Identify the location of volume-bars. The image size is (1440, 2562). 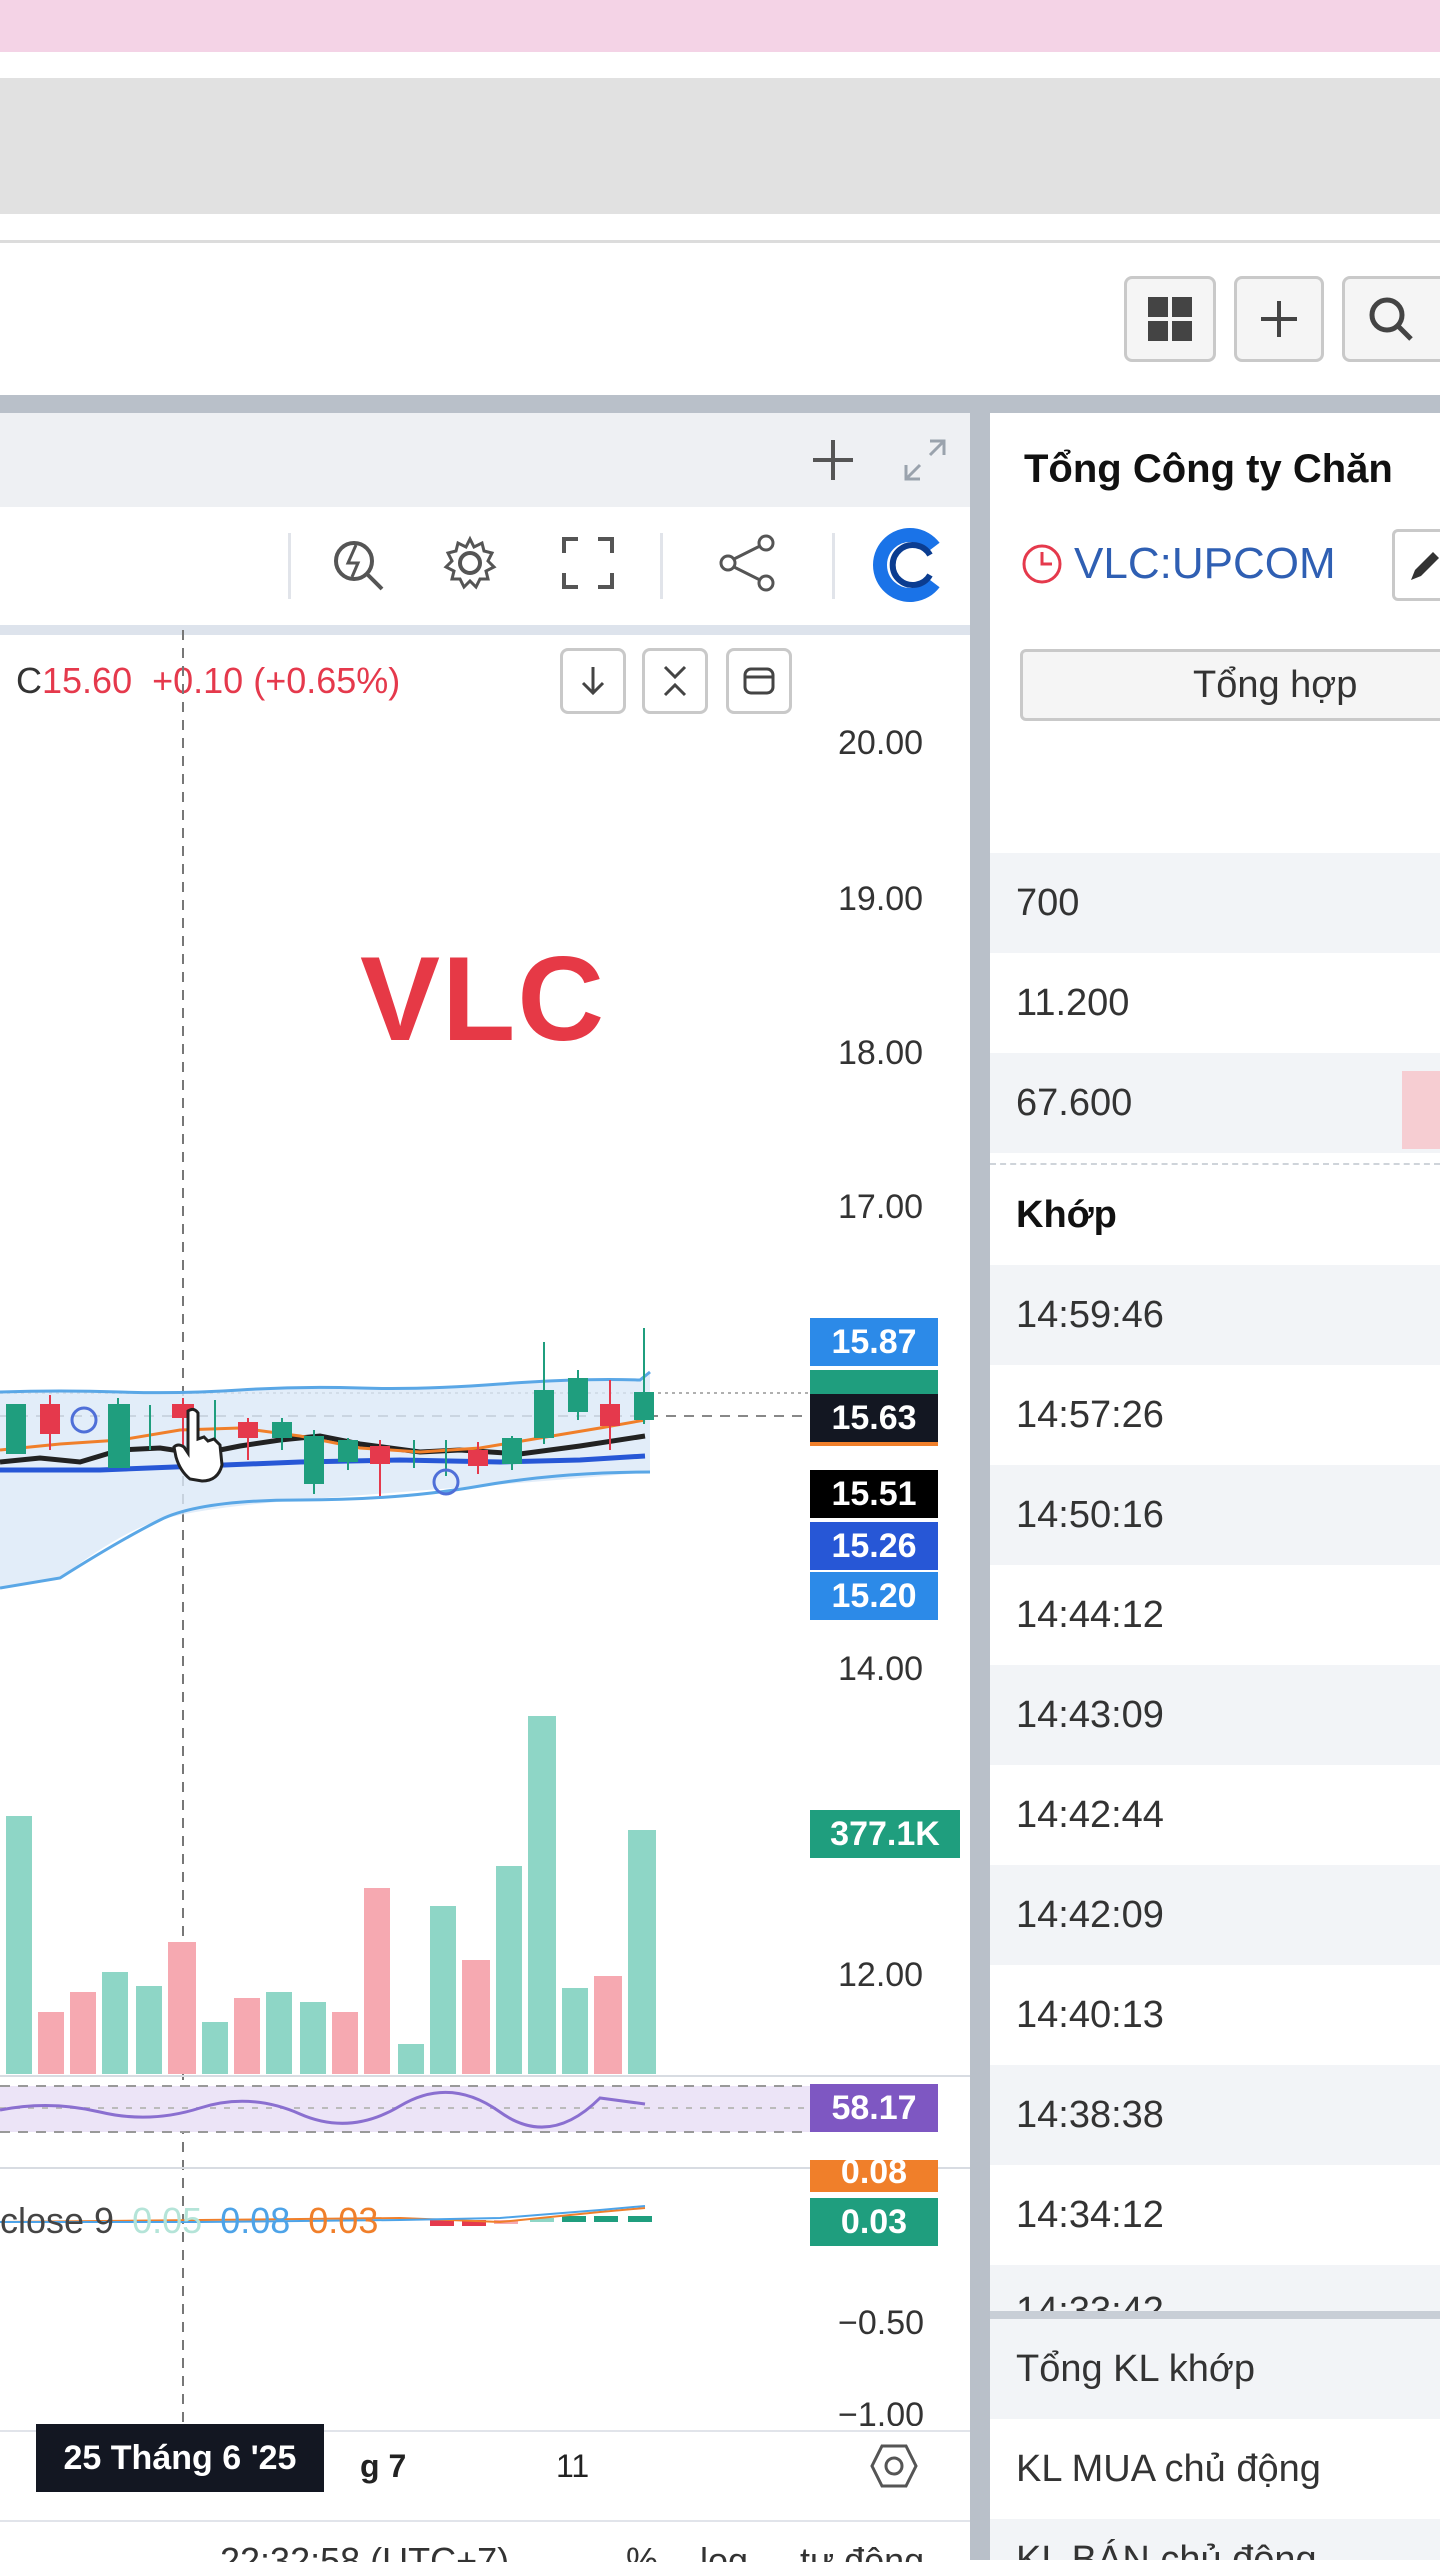
(331, 1895).